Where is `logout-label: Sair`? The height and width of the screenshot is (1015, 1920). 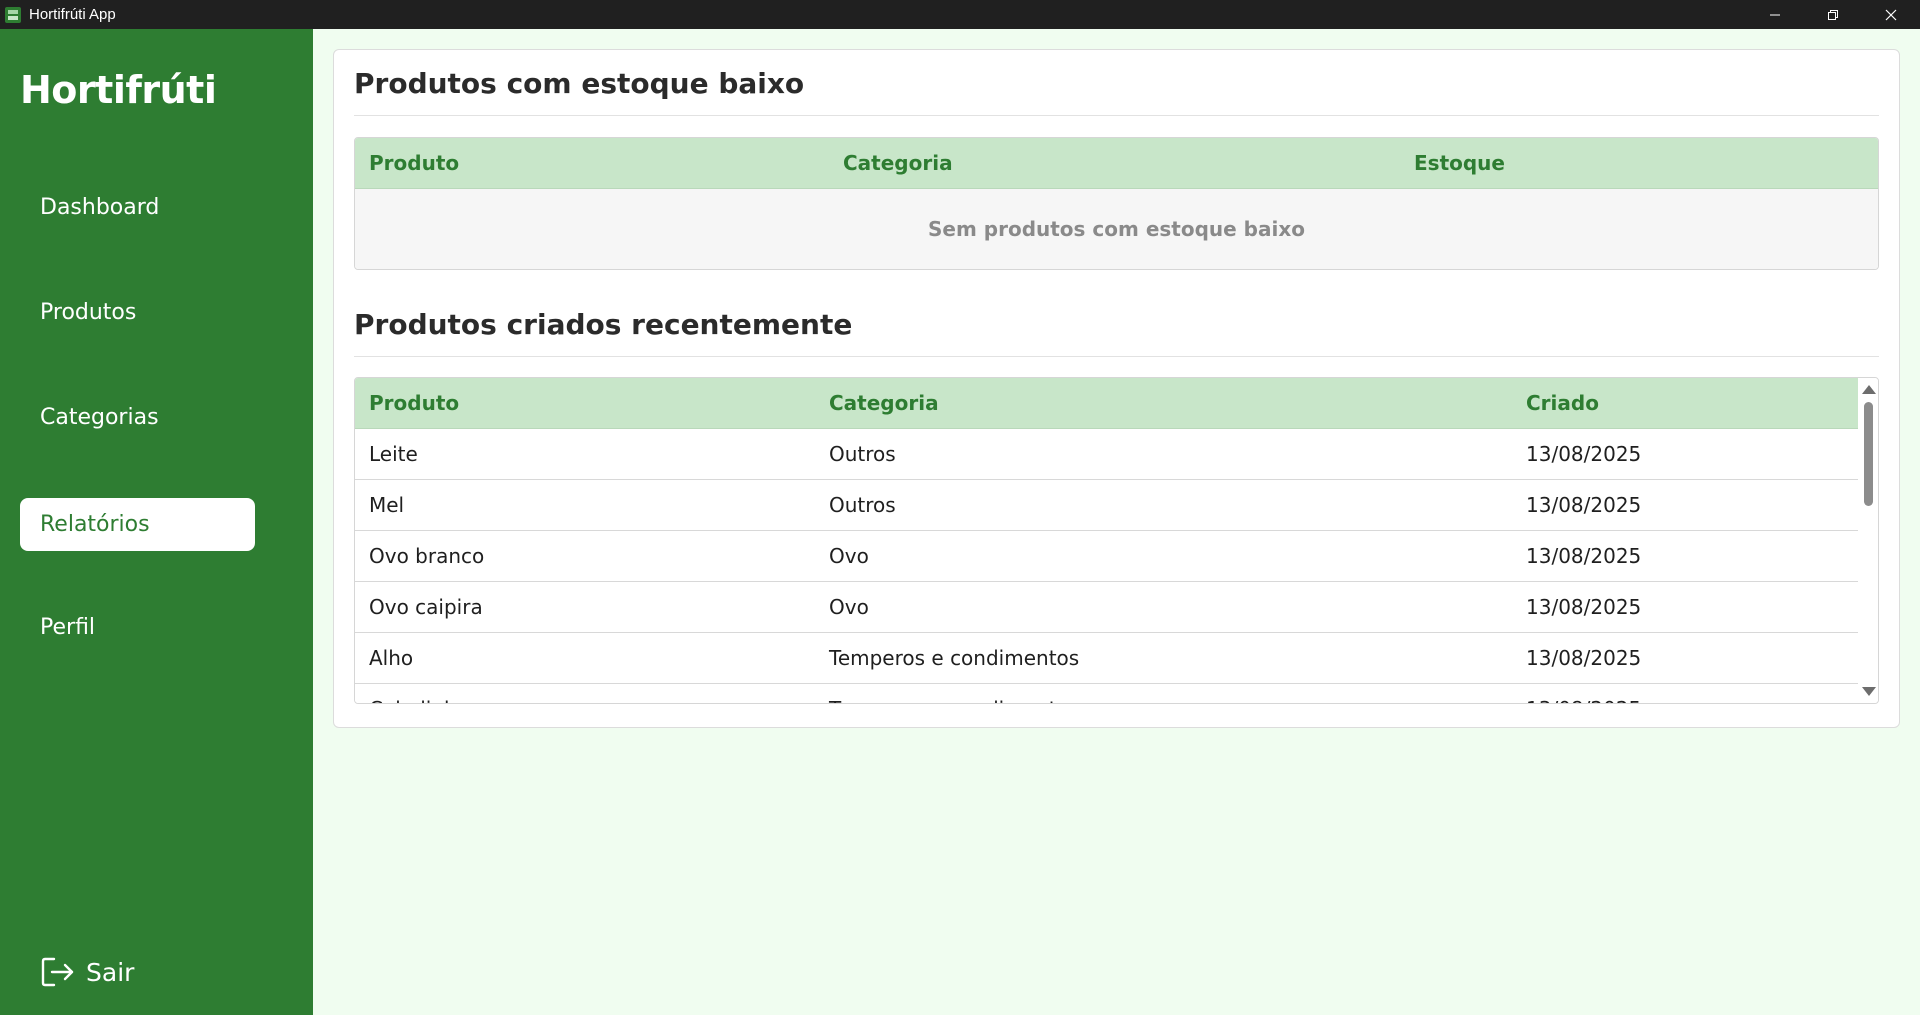 logout-label: Sair is located at coordinates (110, 972).